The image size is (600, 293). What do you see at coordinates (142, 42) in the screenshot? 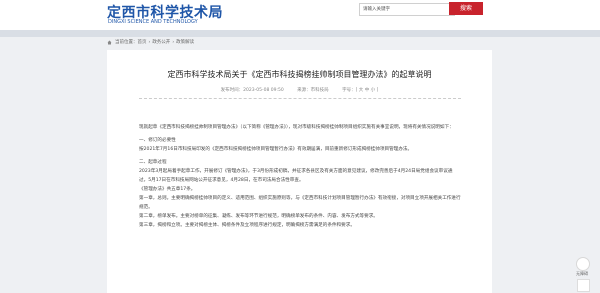
I see `breadcrumb-home: 首页` at bounding box center [142, 42].